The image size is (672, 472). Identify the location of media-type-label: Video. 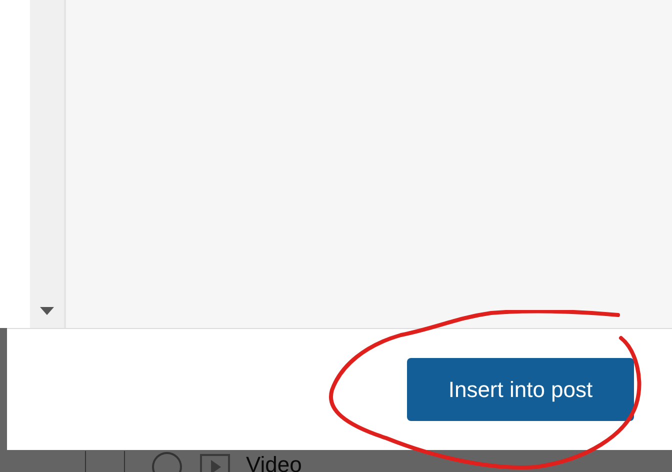
(274, 463).